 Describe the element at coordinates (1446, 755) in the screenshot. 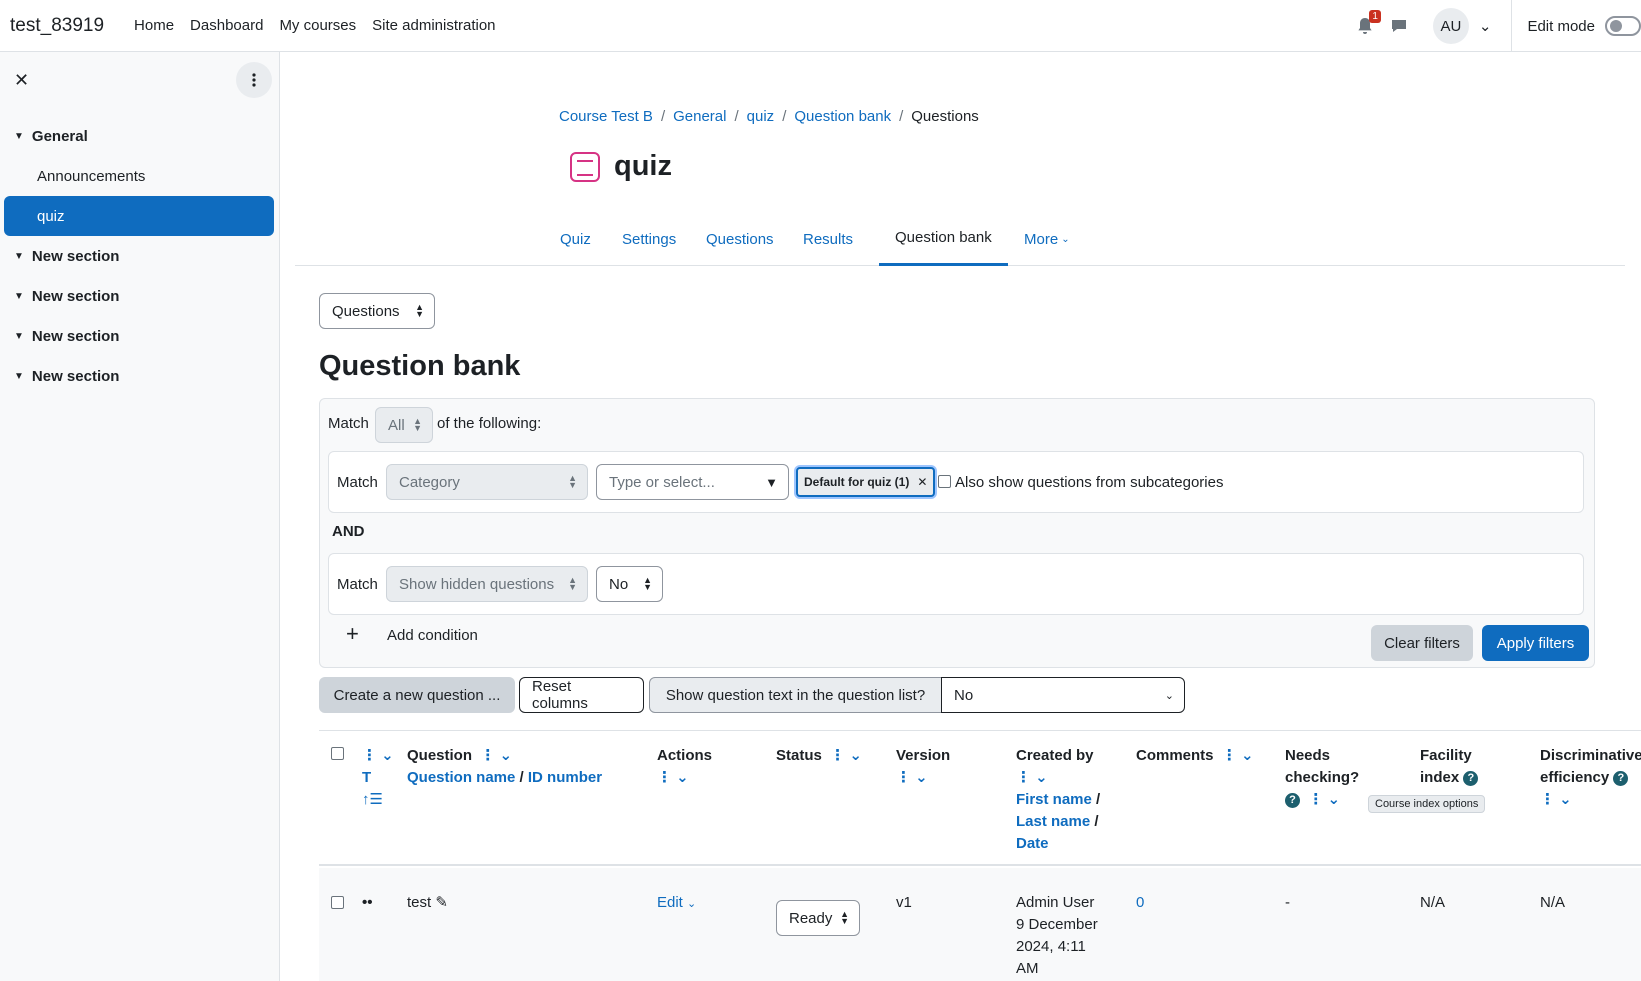

I see `column-title-line1: Facility` at that location.